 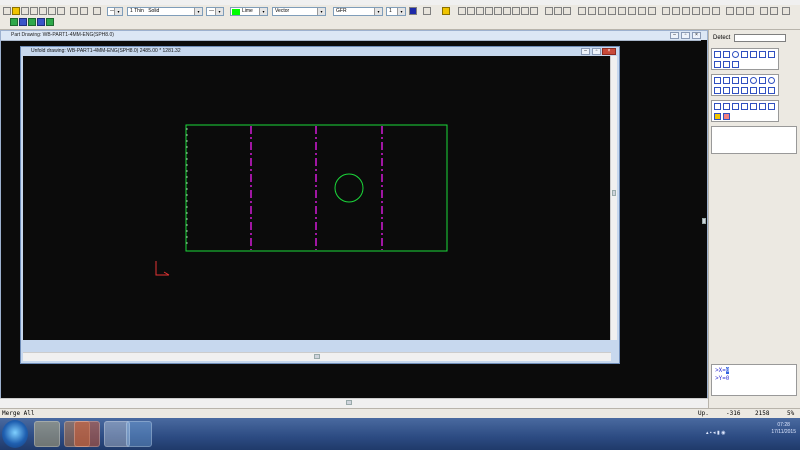 What do you see at coordinates (762, 54) in the screenshot?
I see `d-shape-icon` at bounding box center [762, 54].